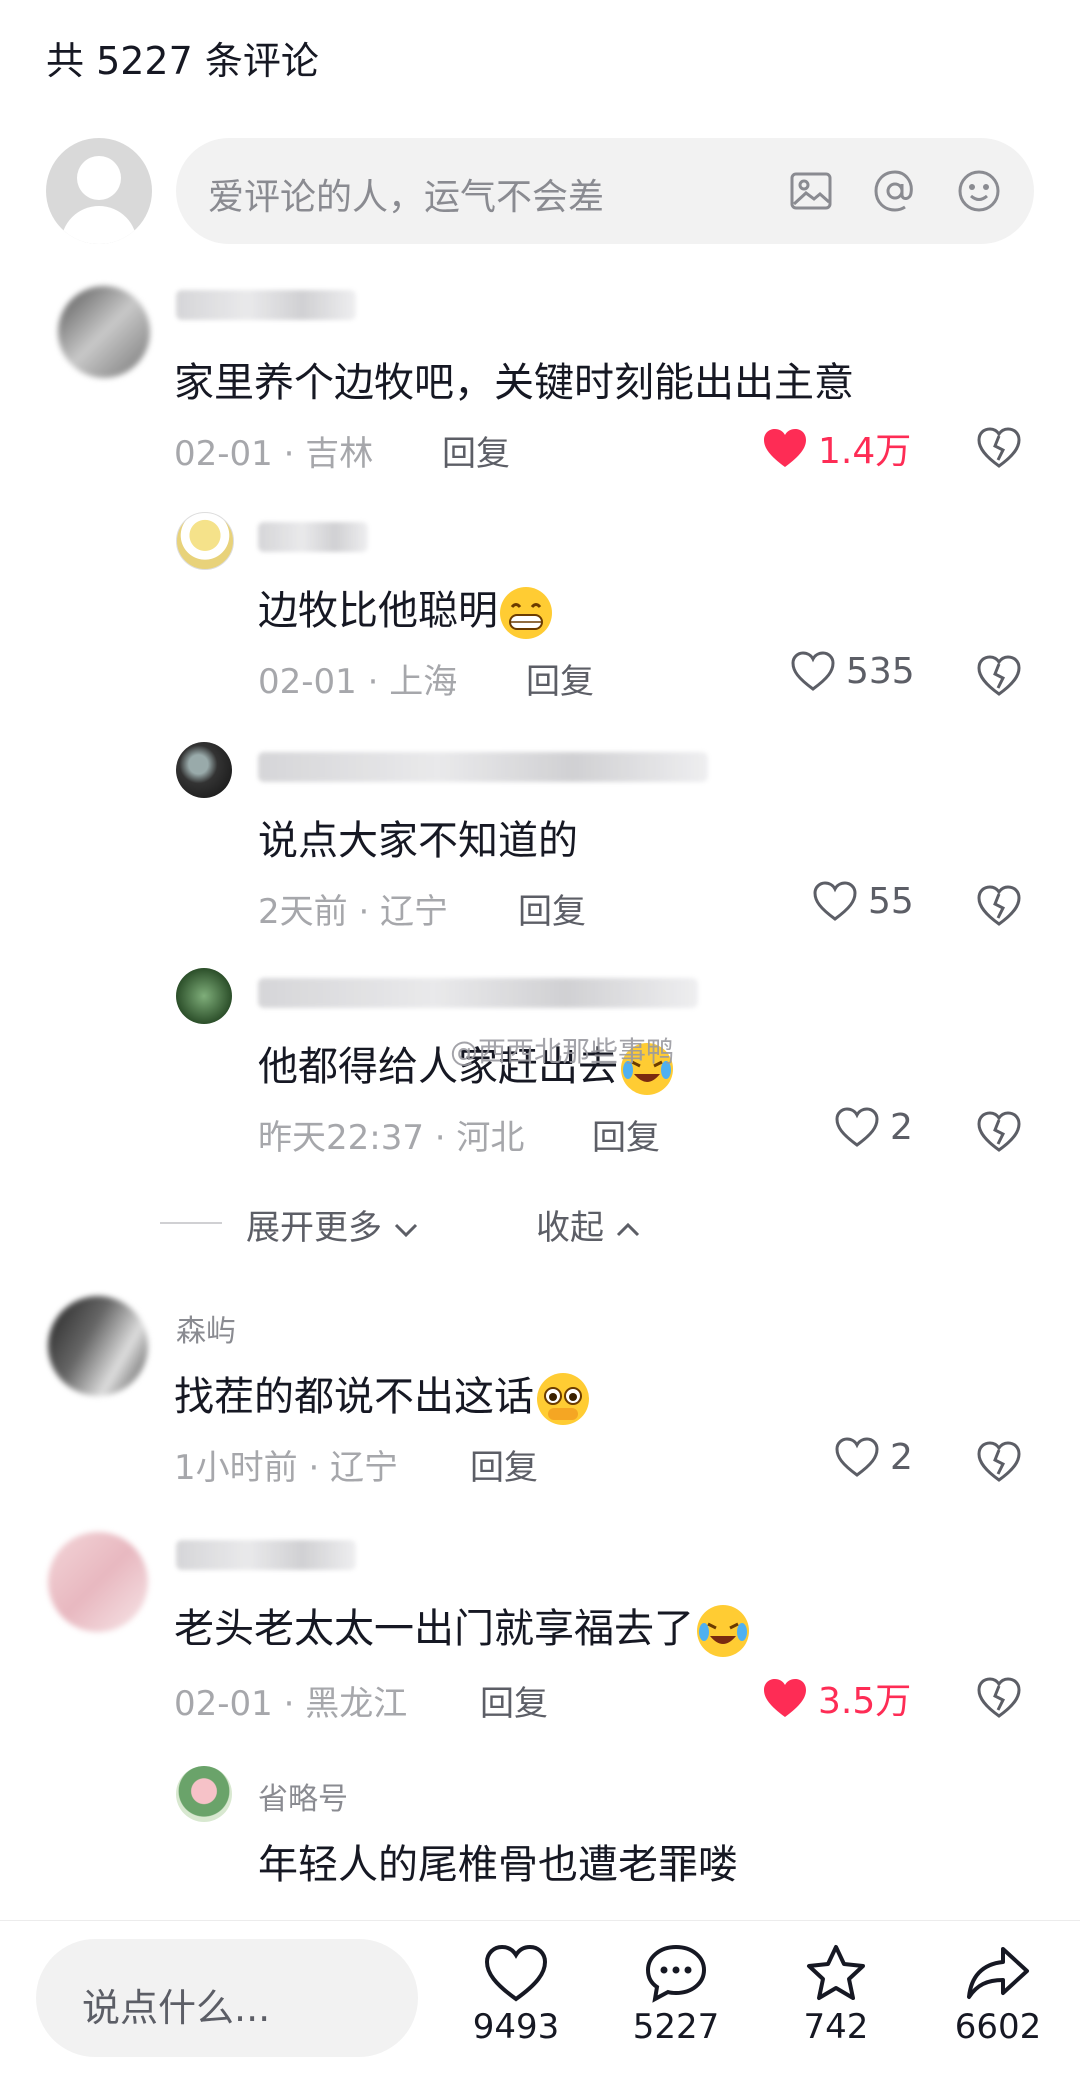 This screenshot has height=2097, width=1080. What do you see at coordinates (510, 1224) in the screenshot?
I see `thread-controls: 展开更多 收起` at bounding box center [510, 1224].